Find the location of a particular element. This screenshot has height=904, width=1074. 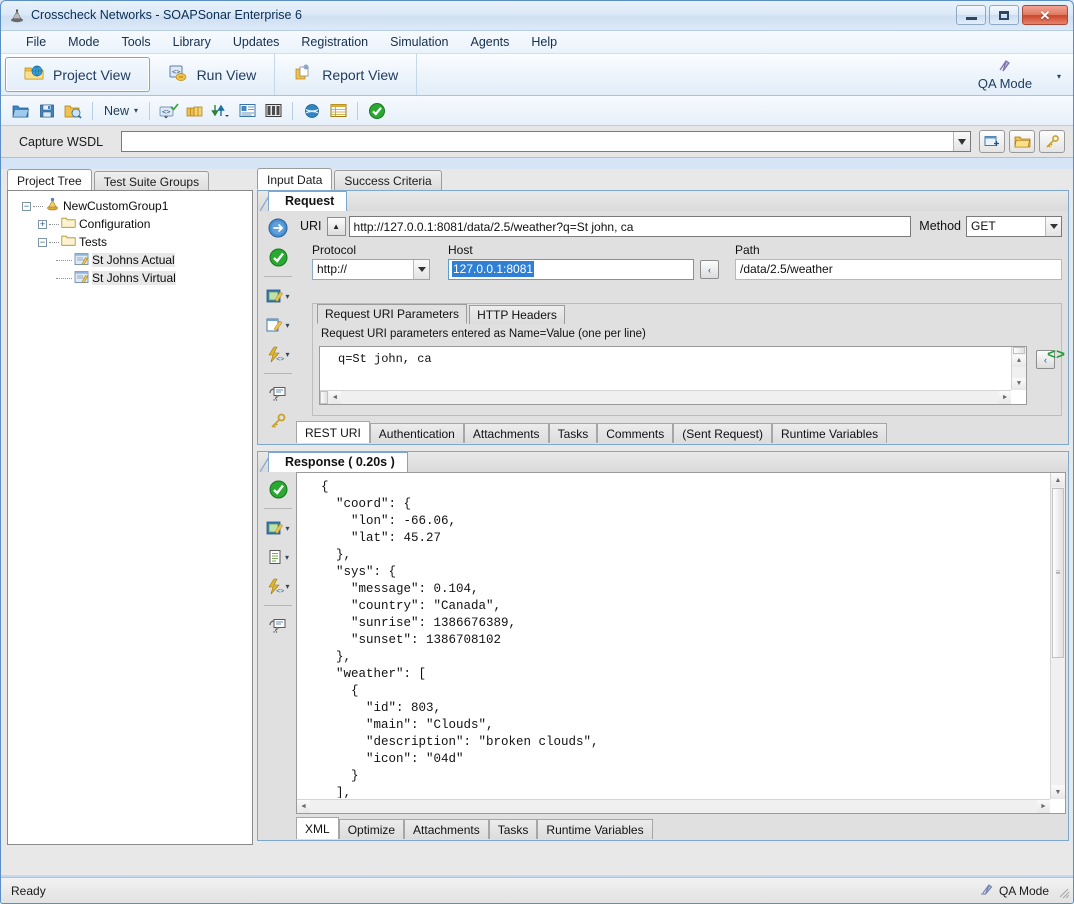

tree-node-st-johns-virtual: St Johns Virtual is located at coordinates (130, 278).